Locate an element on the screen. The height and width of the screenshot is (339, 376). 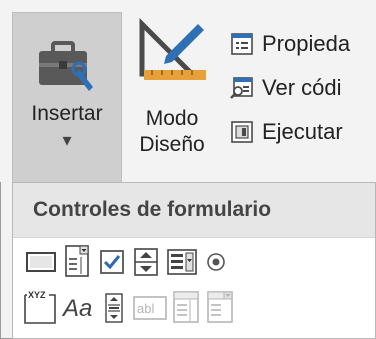
design-mode-label-line1: Modo is located at coordinates (172, 118).